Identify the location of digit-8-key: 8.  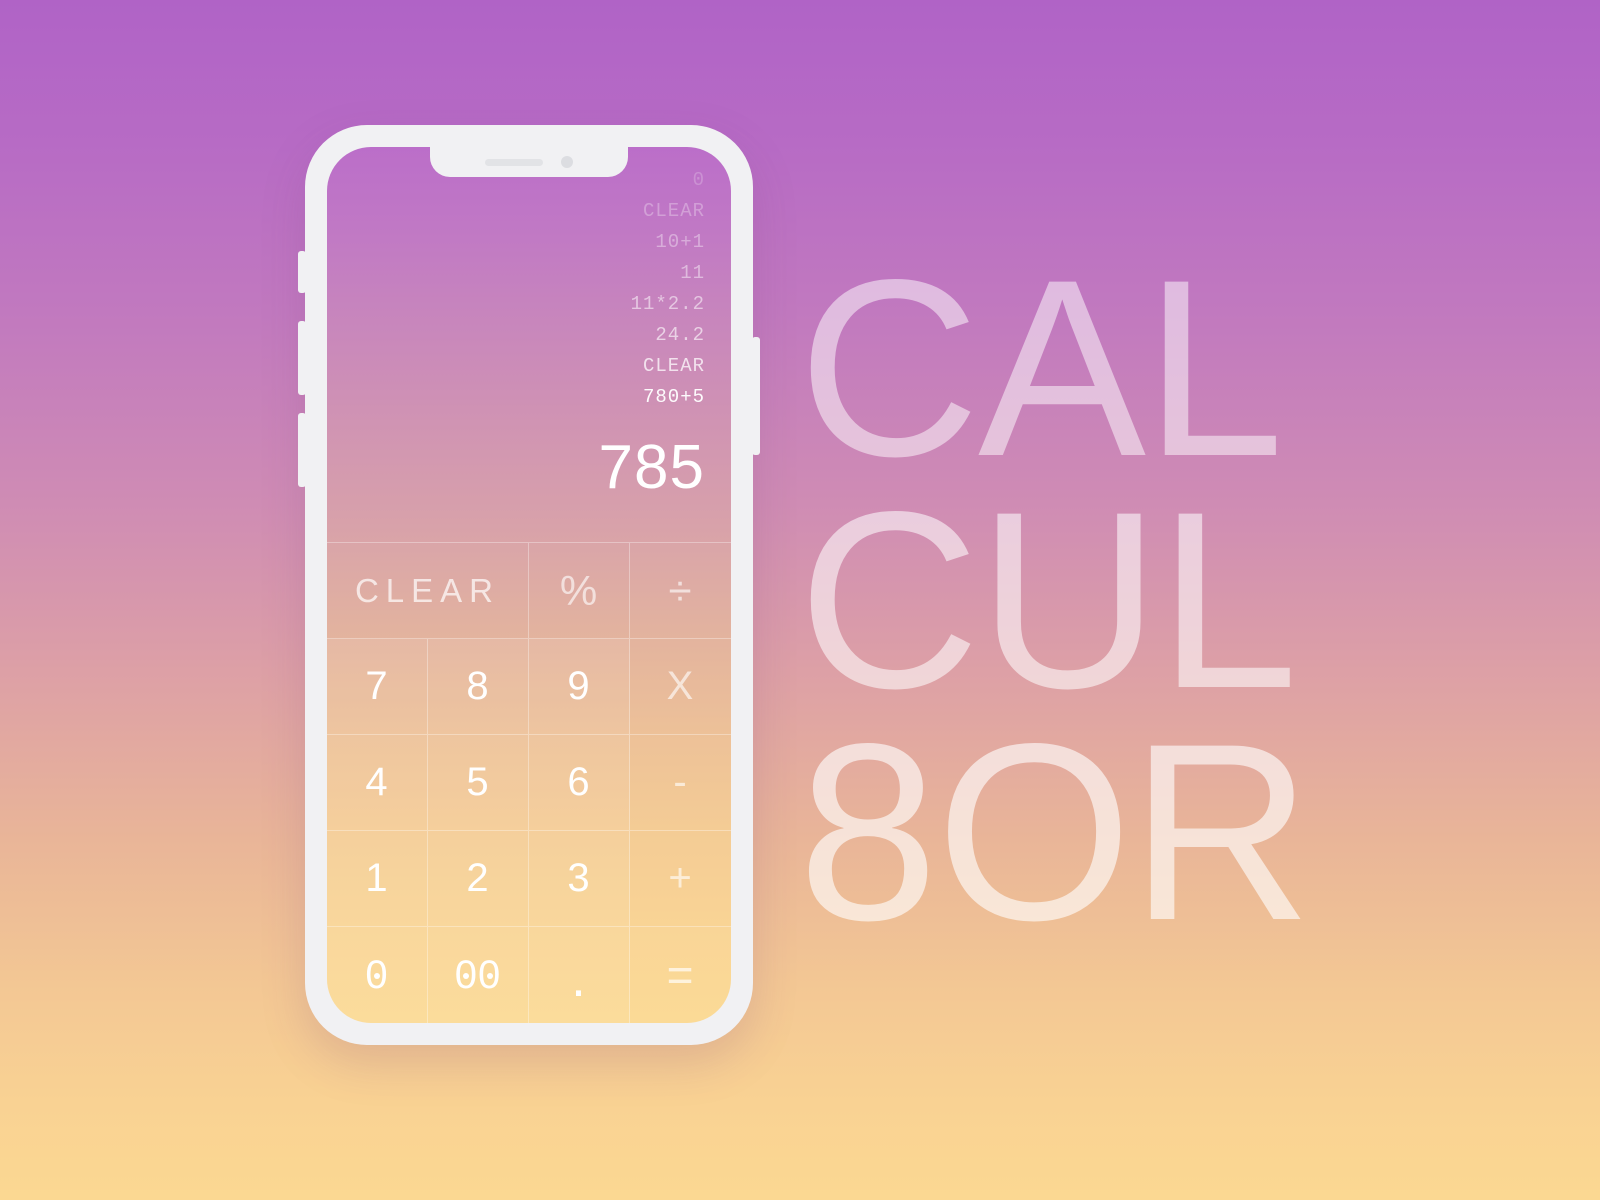
(478, 687).